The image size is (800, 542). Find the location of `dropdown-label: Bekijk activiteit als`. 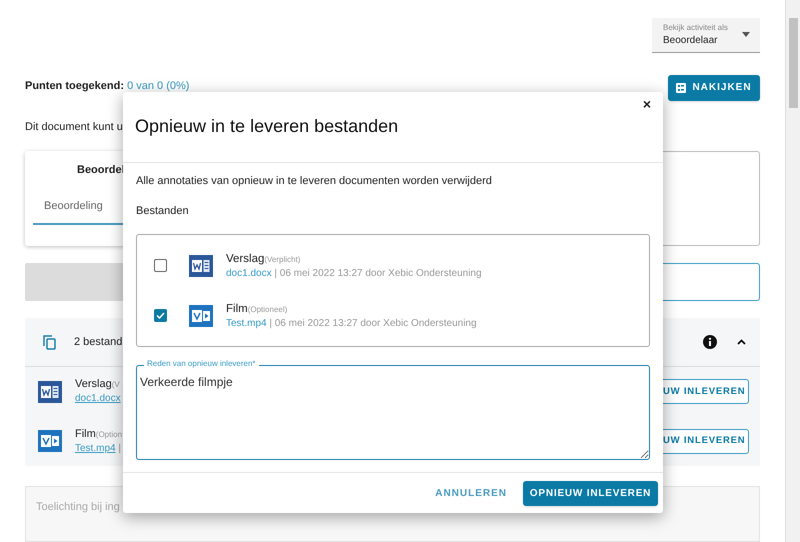

dropdown-label: Bekijk activiteit als is located at coordinates (695, 28).